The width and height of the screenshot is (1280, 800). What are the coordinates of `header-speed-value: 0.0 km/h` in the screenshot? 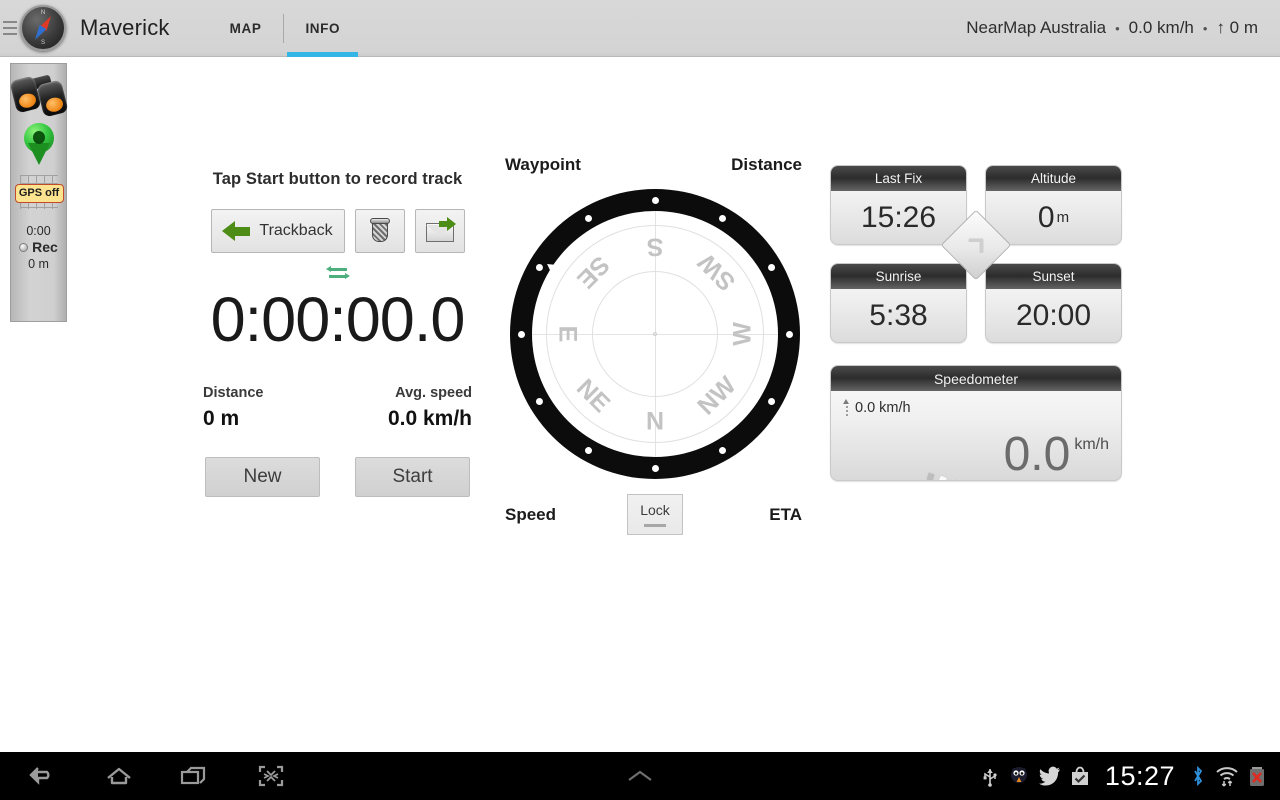 It's located at (1161, 27).